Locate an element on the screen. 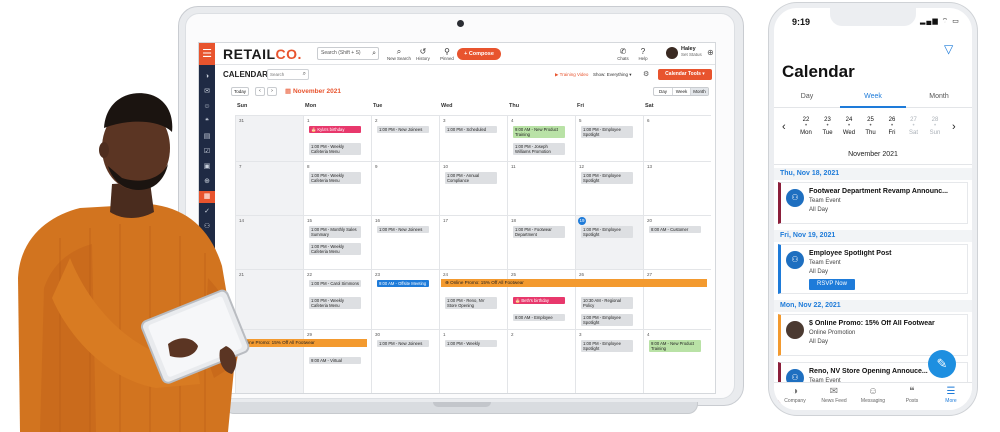  week-day: 26 • Fri is located at coordinates (892, 126).